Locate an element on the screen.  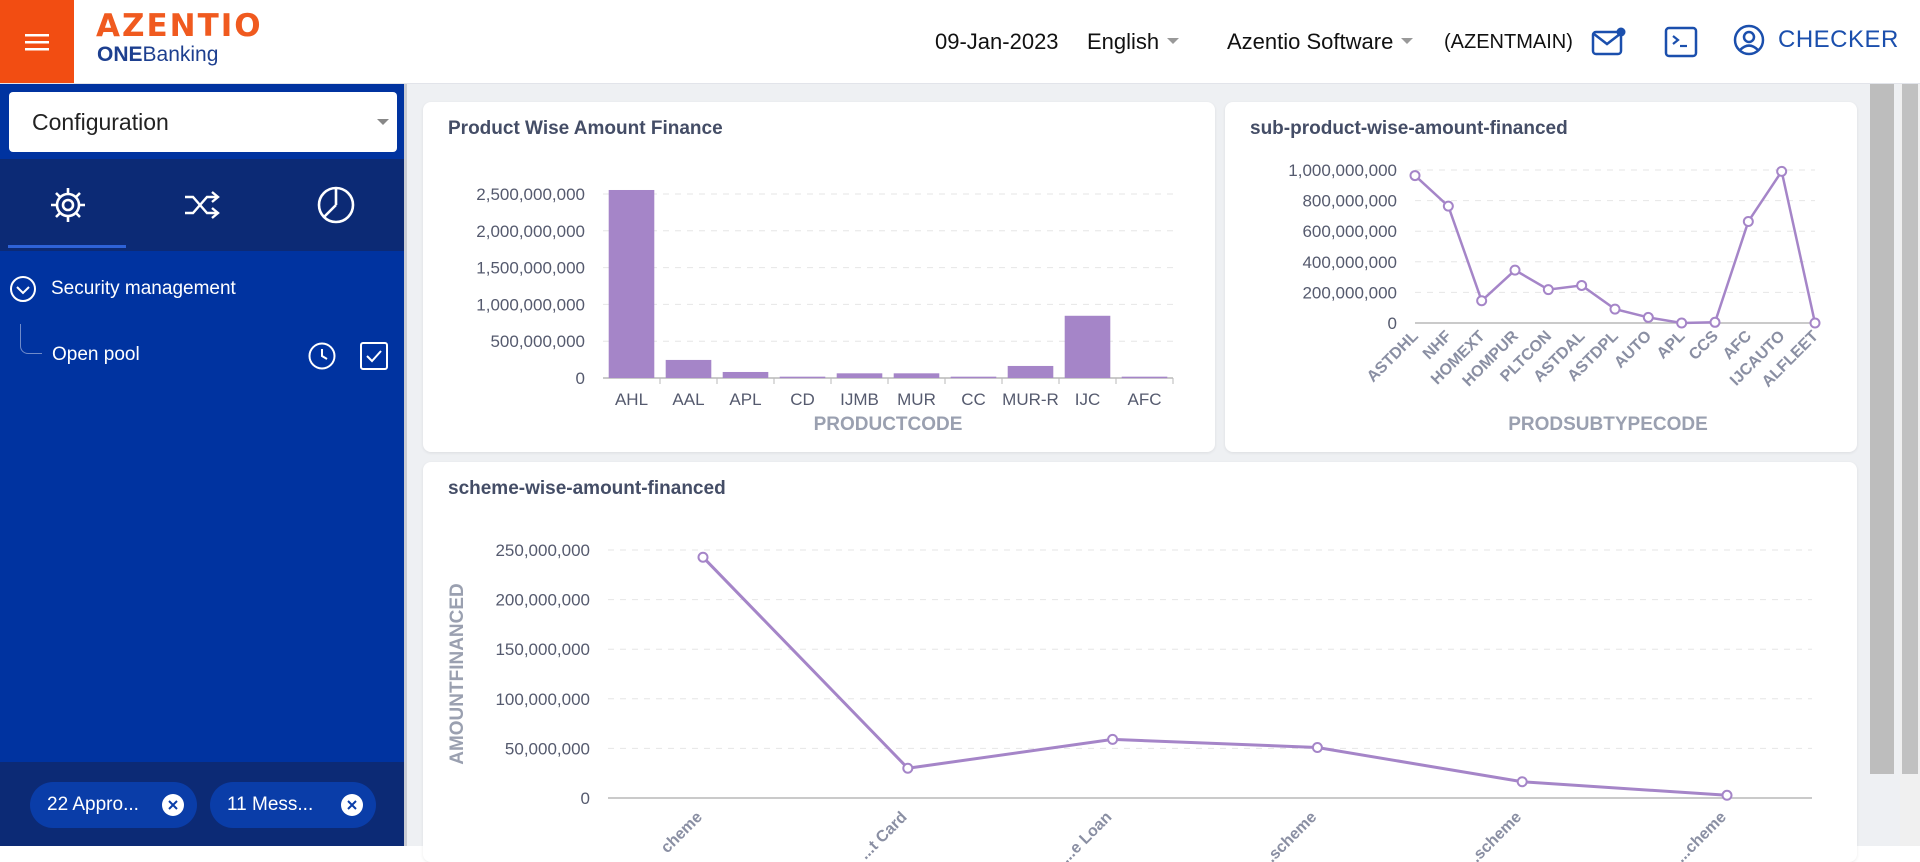
tree-node-security-management: Security management is located at coordinates (122, 289).